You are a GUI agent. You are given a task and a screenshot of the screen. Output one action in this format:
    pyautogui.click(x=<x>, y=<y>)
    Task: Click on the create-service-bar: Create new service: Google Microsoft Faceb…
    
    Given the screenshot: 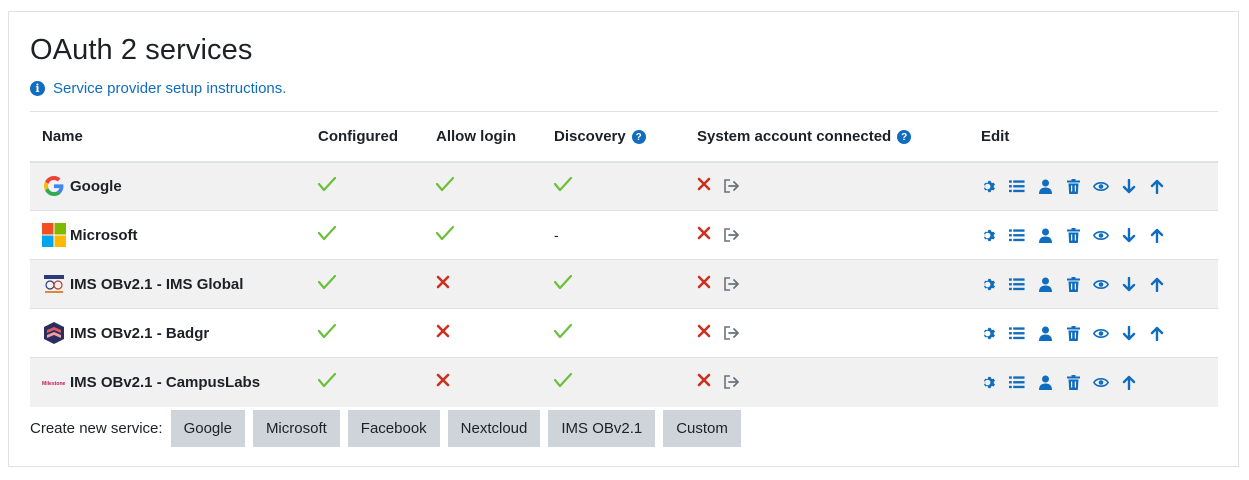 What is the action you would take?
    pyautogui.click(x=385, y=428)
    